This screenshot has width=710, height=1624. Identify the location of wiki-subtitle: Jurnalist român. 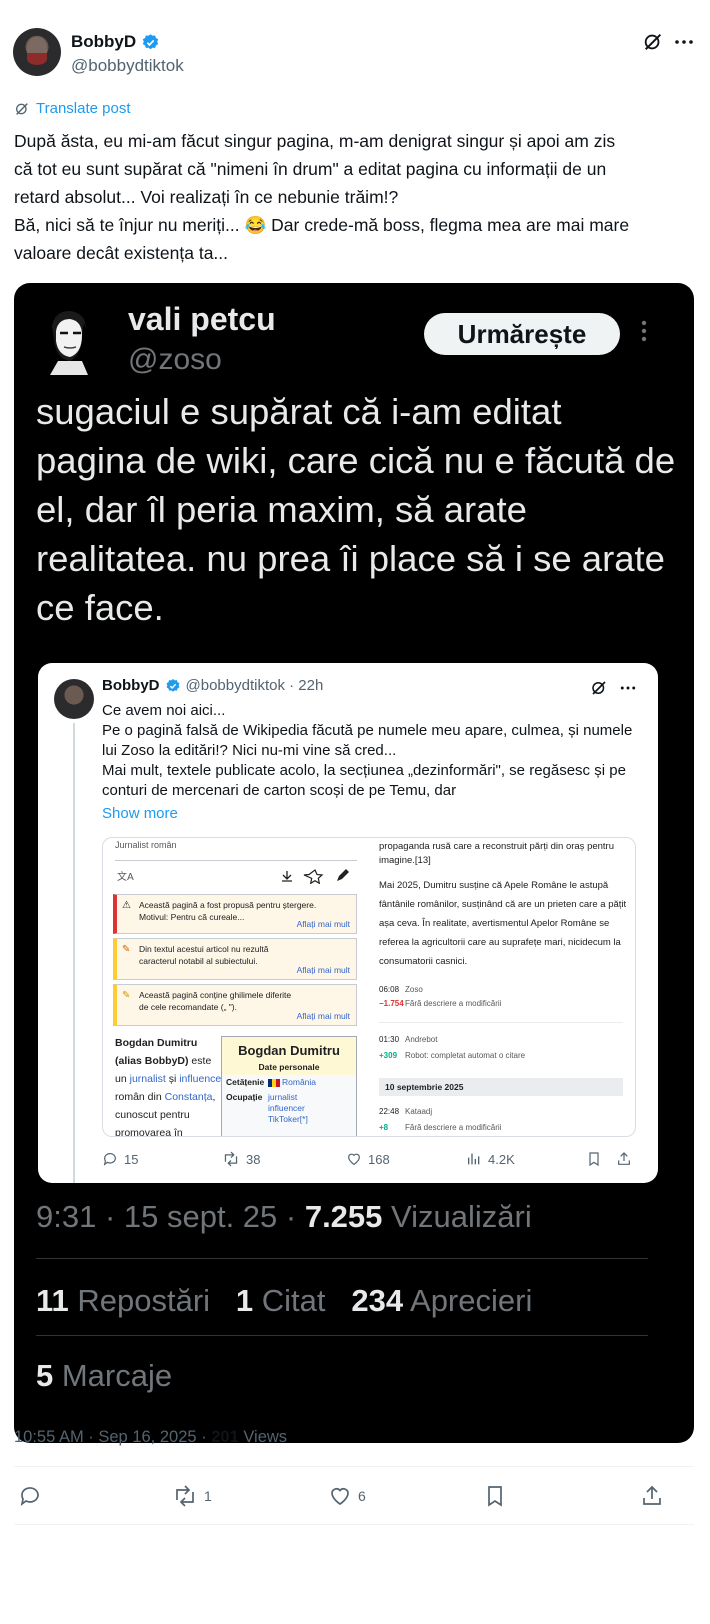
(146, 845).